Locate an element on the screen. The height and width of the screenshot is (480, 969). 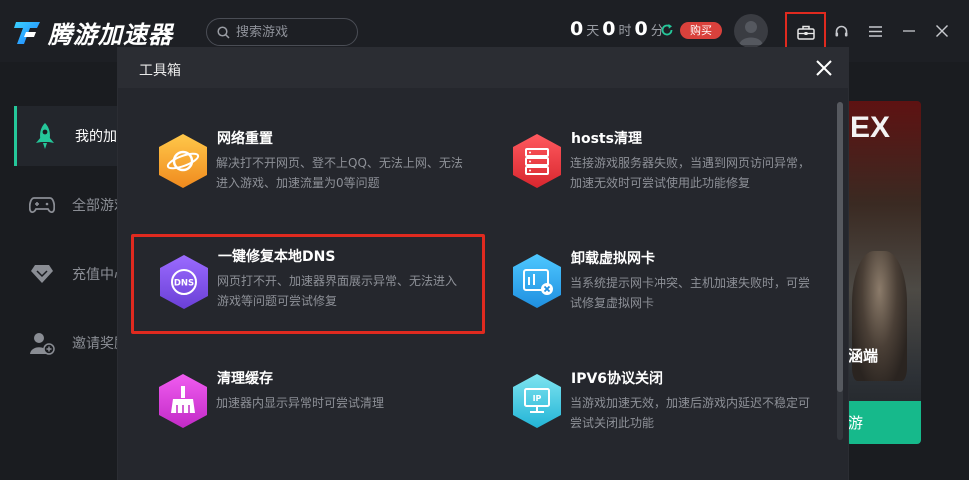
hours-value: 0 is located at coordinates (609, 29).